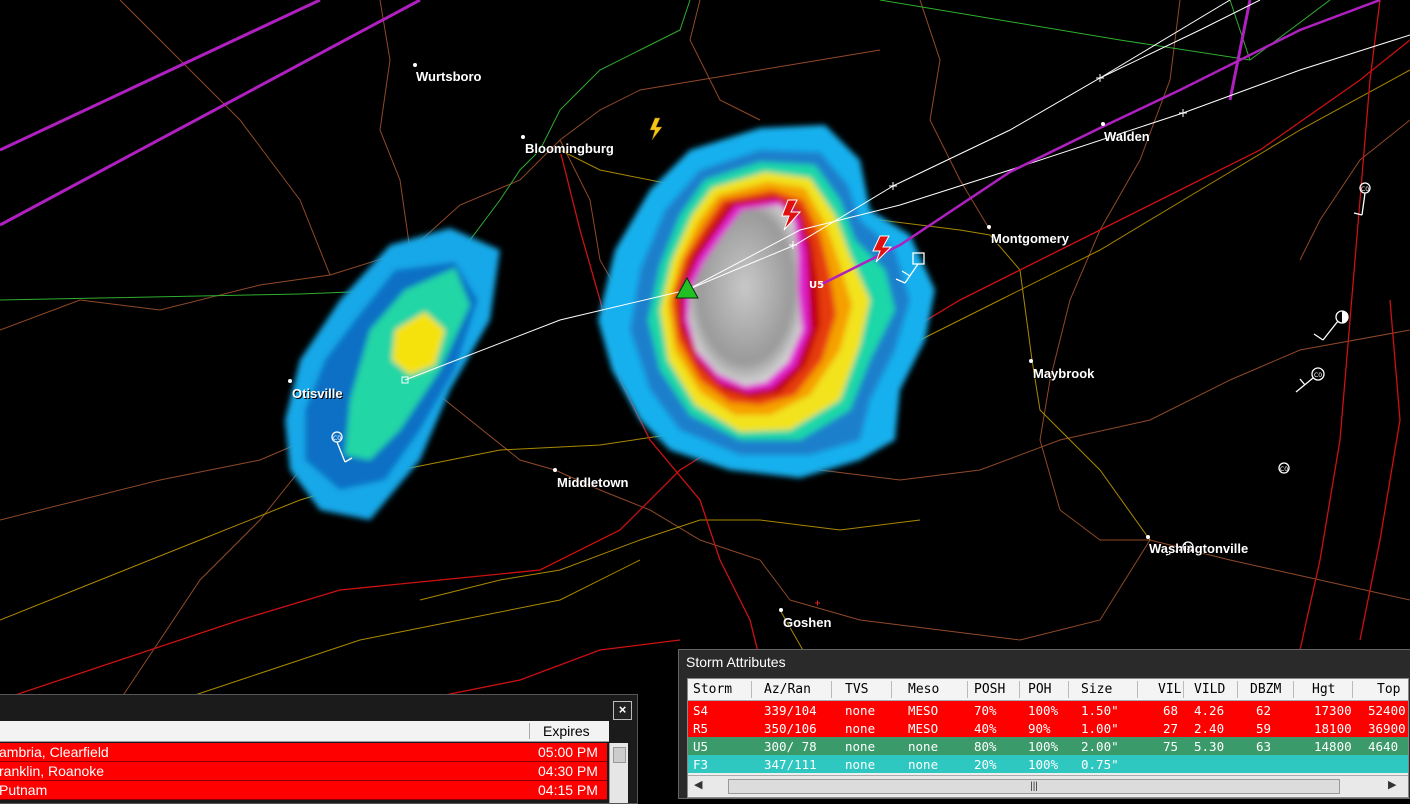 Image resolution: width=1410 pixels, height=804 pixels. What do you see at coordinates (1064, 373) in the screenshot?
I see `city-maybrook: Maybrook` at bounding box center [1064, 373].